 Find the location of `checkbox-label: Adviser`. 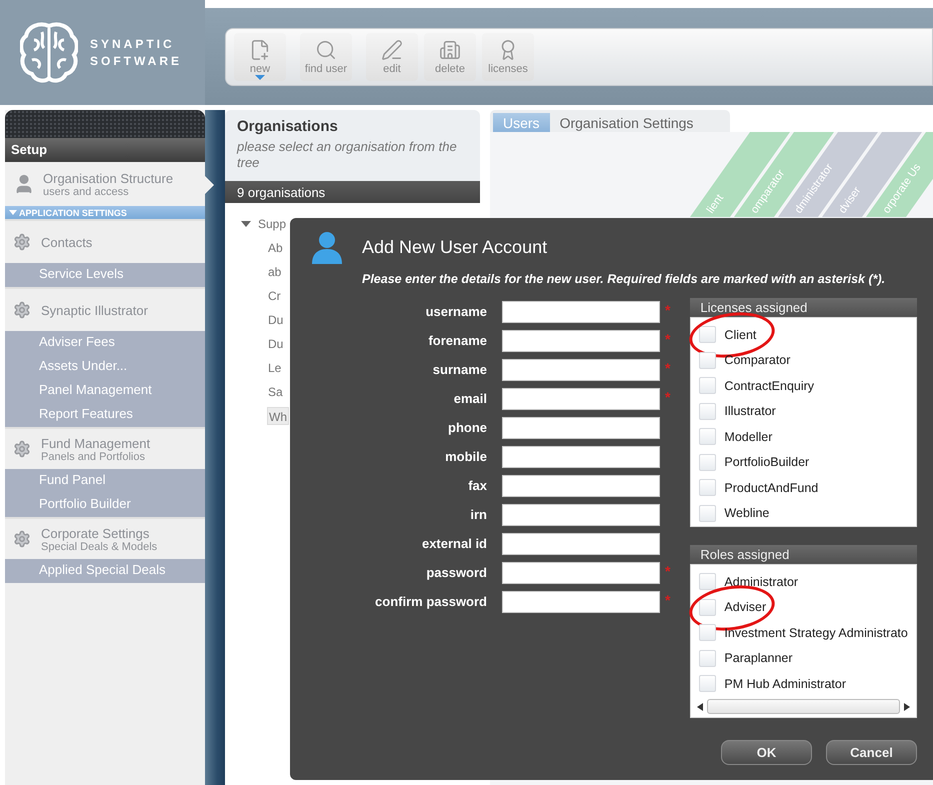

checkbox-label: Adviser is located at coordinates (745, 607).